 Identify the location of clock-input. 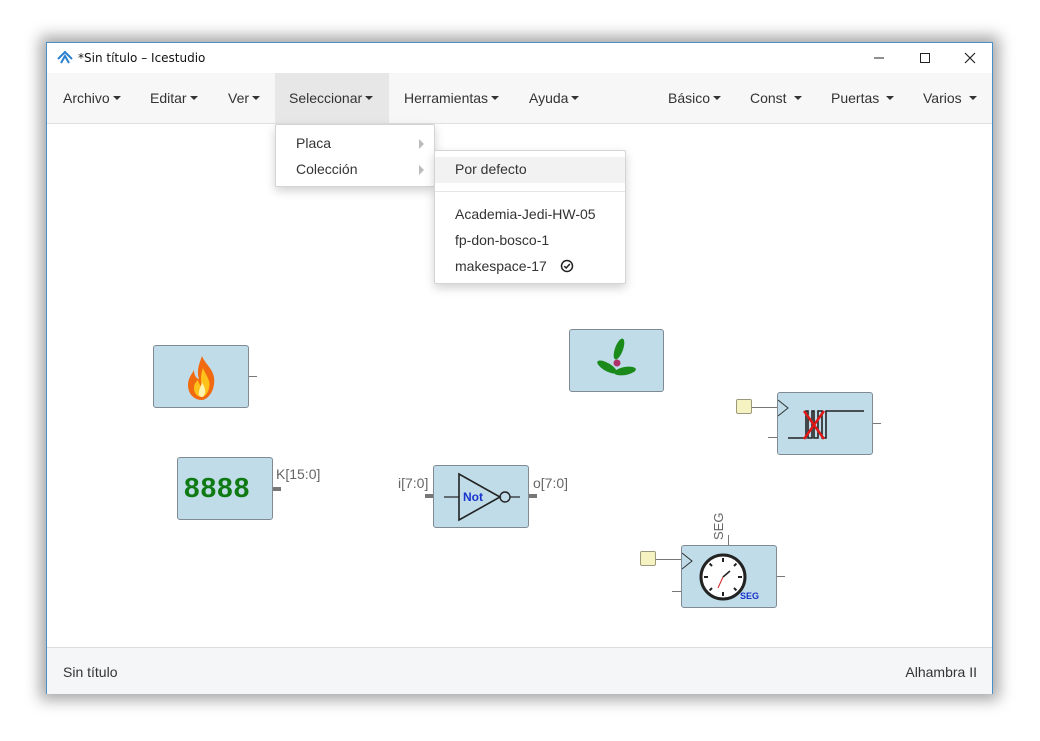
(744, 406).